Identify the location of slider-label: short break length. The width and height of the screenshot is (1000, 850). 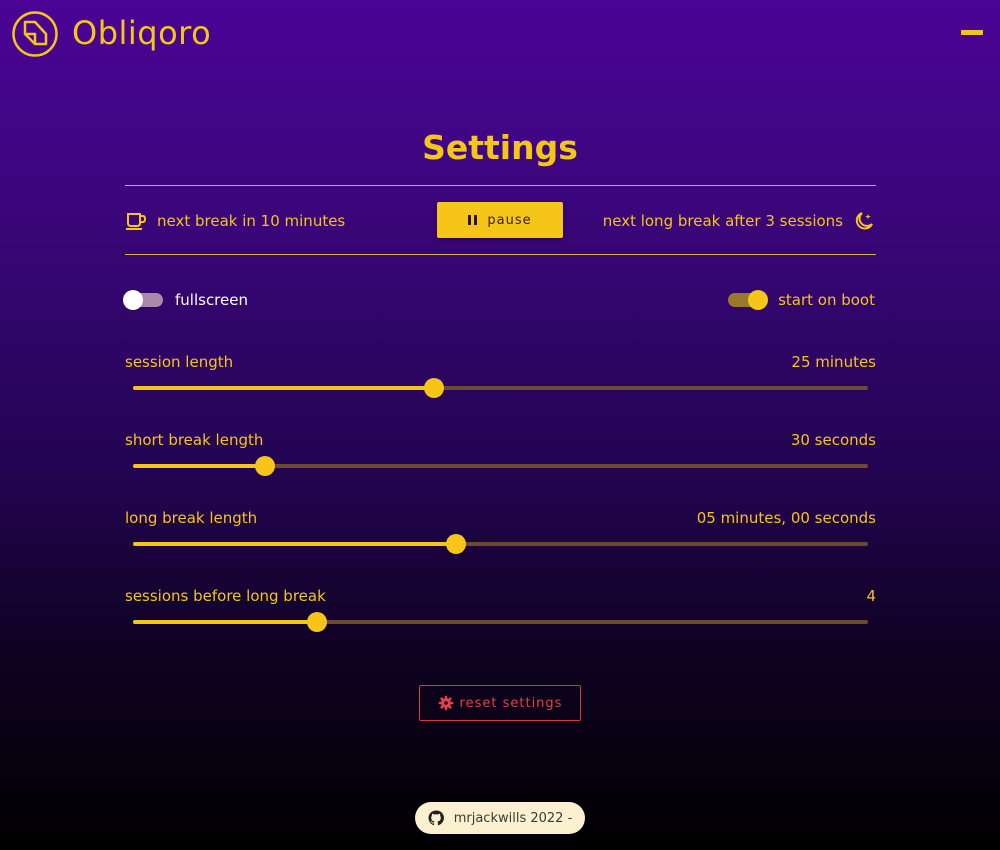
(194, 440).